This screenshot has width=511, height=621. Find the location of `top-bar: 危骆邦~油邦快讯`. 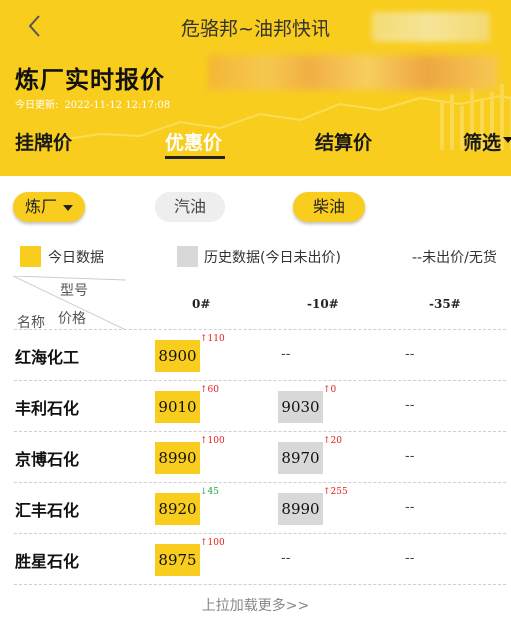

top-bar: 危骆邦~油邦快讯 is located at coordinates (255, 26).